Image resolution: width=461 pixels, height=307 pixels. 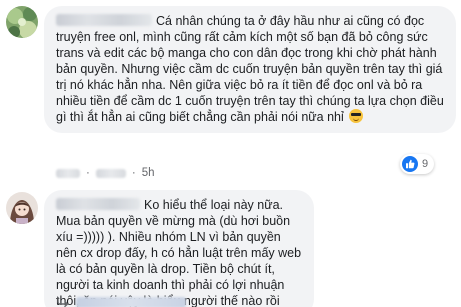 I want to click on replies-text, so click(x=131, y=301).